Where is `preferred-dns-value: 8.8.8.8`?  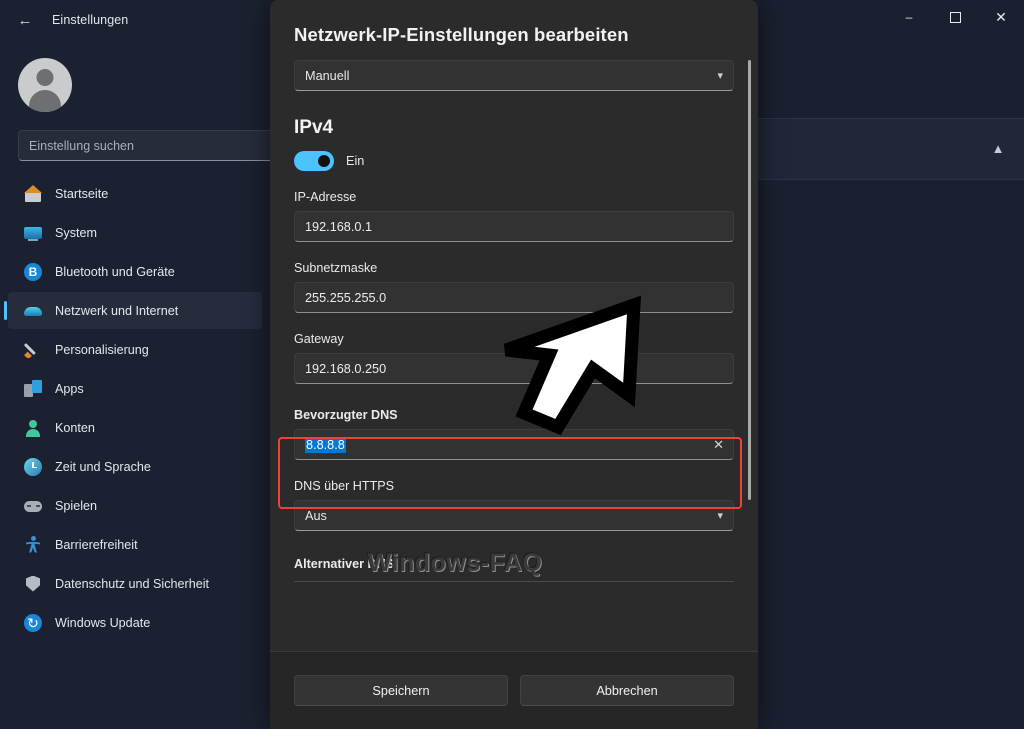
preferred-dns-value: 8.8.8.8 is located at coordinates (325, 444).